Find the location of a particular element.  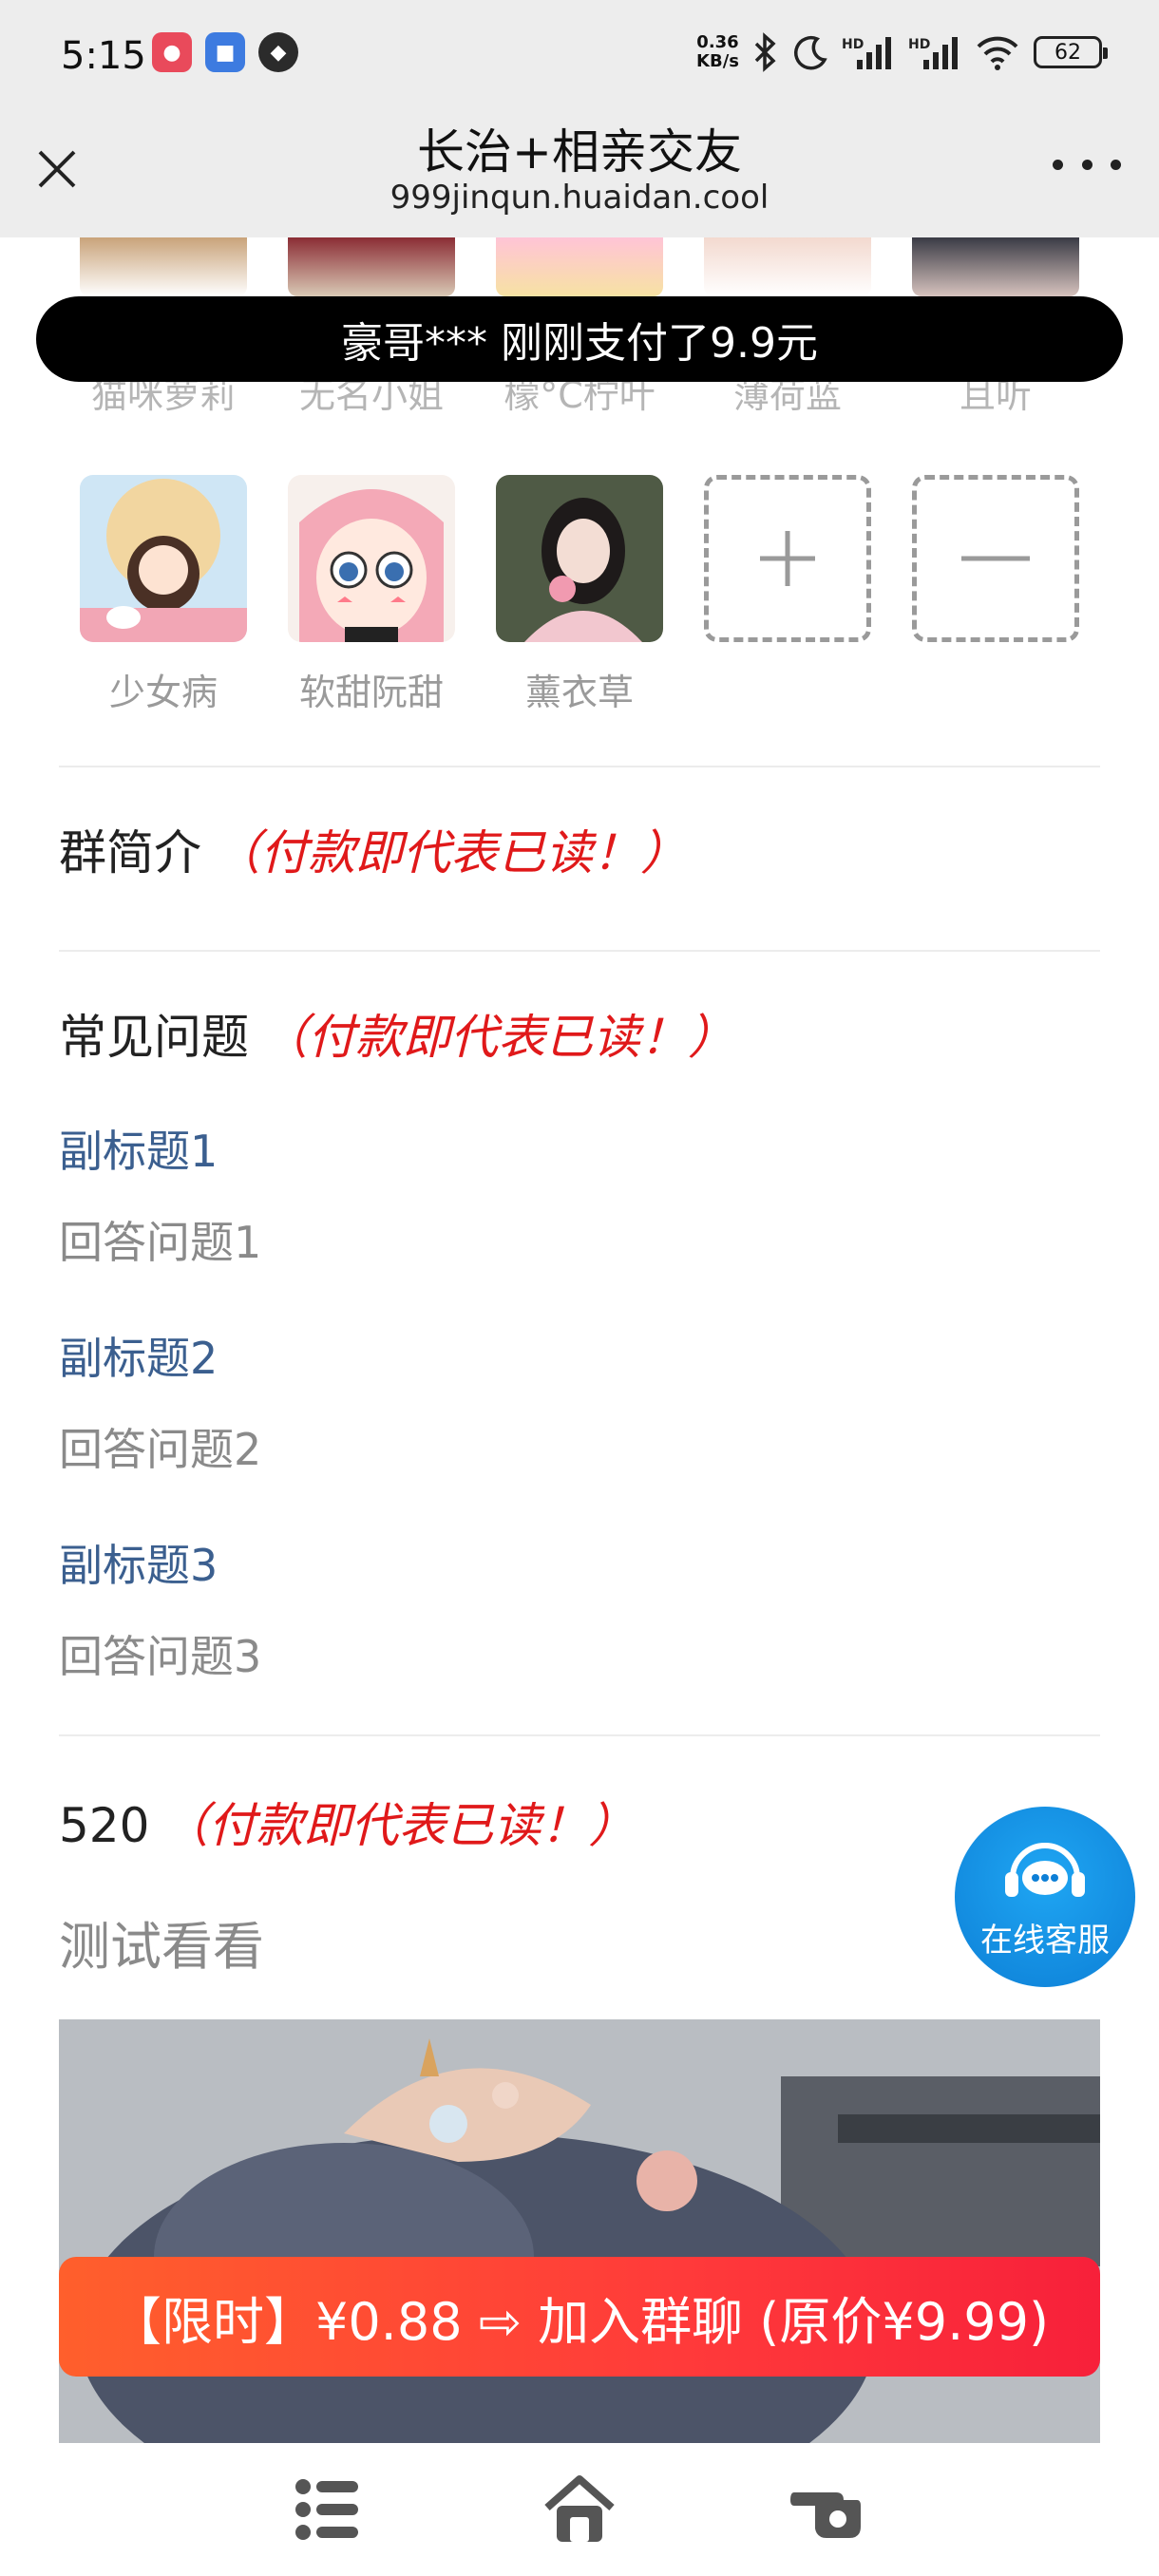

faq-question: 副标题2 is located at coordinates (138, 1358).